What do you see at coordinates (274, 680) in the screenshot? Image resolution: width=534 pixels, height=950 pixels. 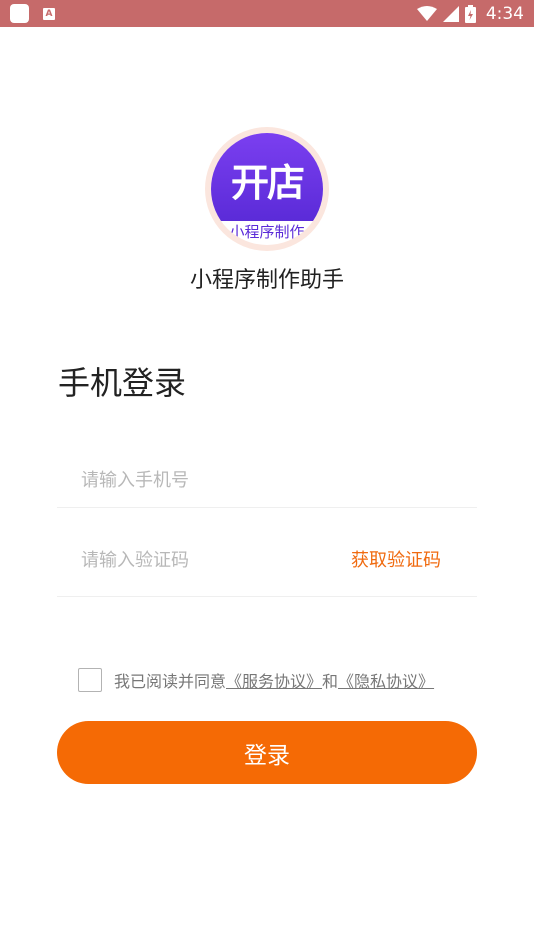 I see `service-agreement-link: 《服务协议》` at bounding box center [274, 680].